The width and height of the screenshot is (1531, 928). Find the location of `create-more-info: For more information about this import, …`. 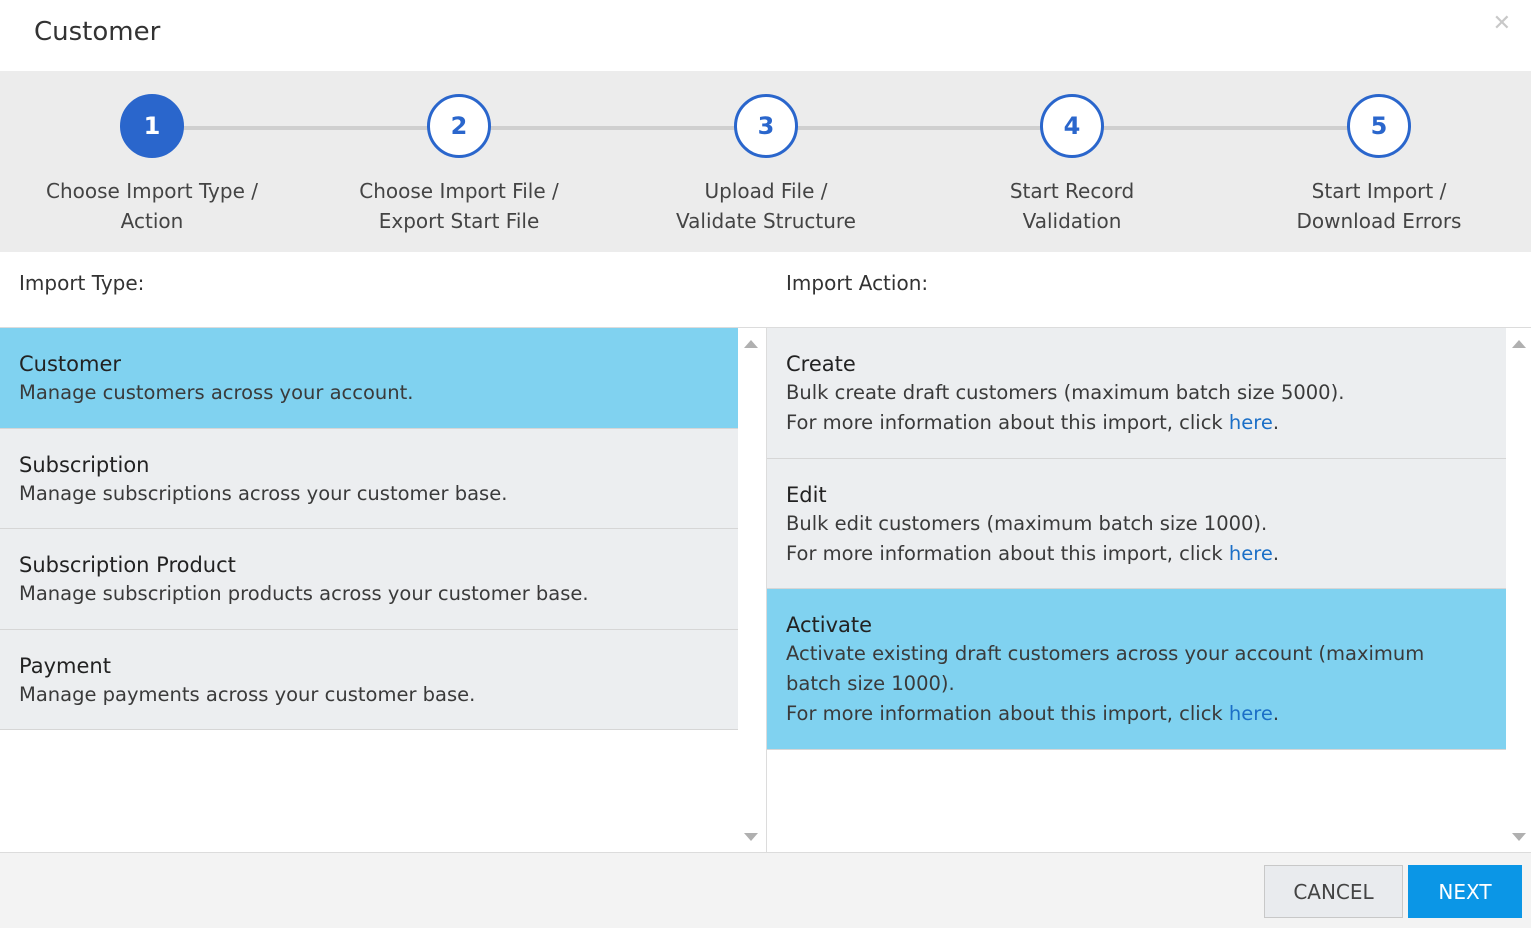

create-more-info: For more information about this import, … is located at coordinates (1033, 422).